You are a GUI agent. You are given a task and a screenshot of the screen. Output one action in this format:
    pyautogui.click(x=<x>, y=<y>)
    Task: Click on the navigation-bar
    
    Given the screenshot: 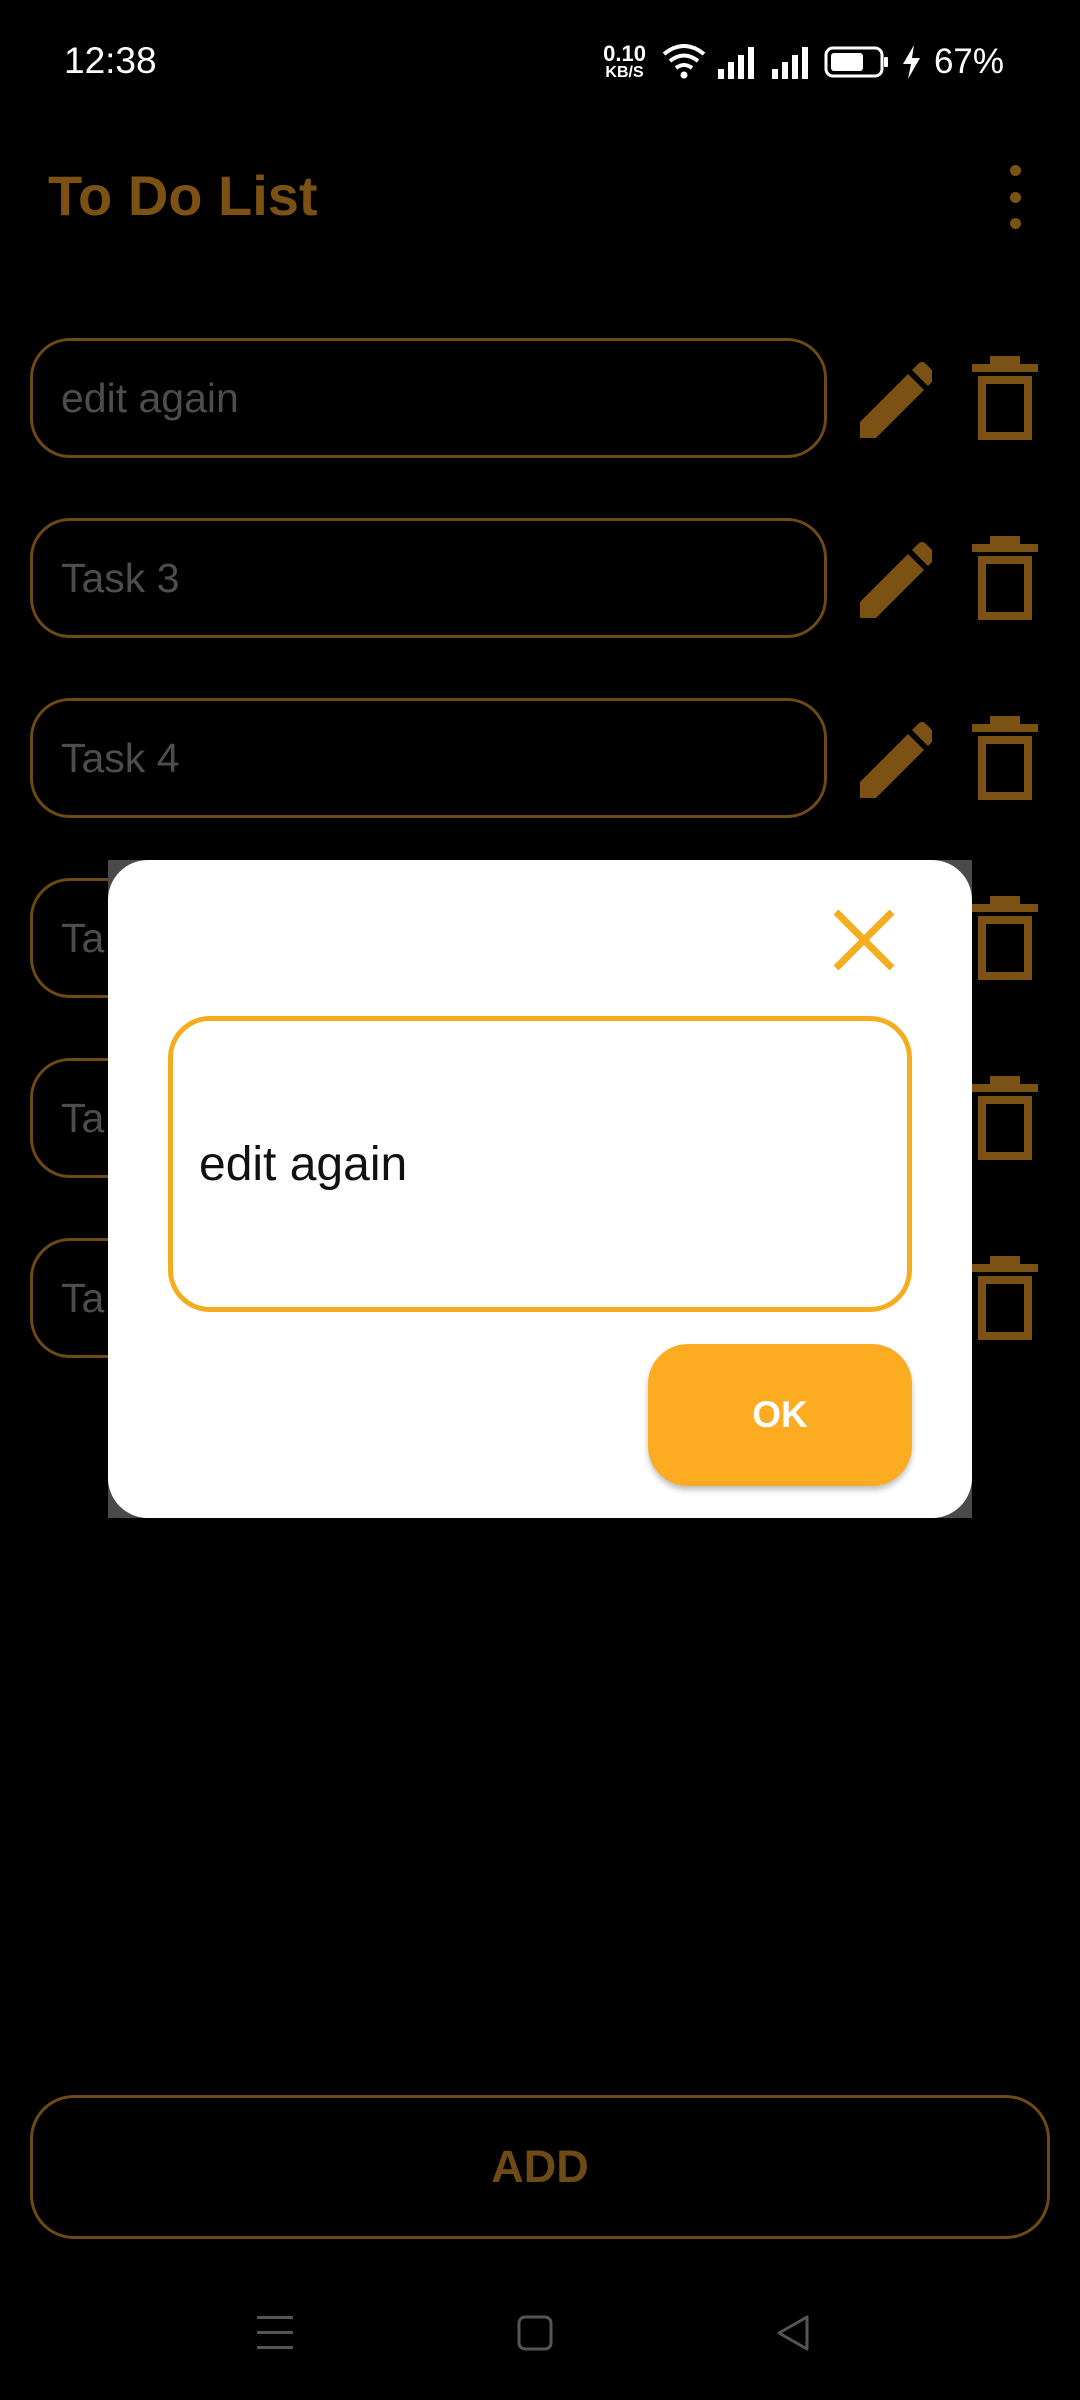 What is the action you would take?
    pyautogui.click(x=540, y=2335)
    